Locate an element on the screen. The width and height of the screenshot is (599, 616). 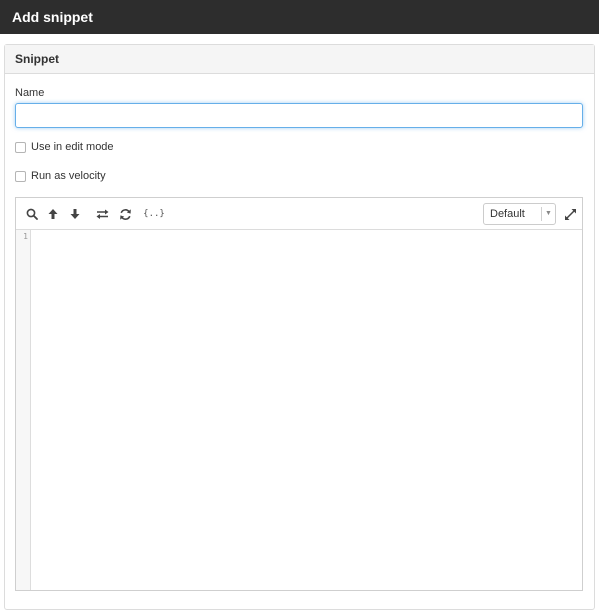
run-as-velocity-checkbox-row: Run as velocity is located at coordinates (60, 176).